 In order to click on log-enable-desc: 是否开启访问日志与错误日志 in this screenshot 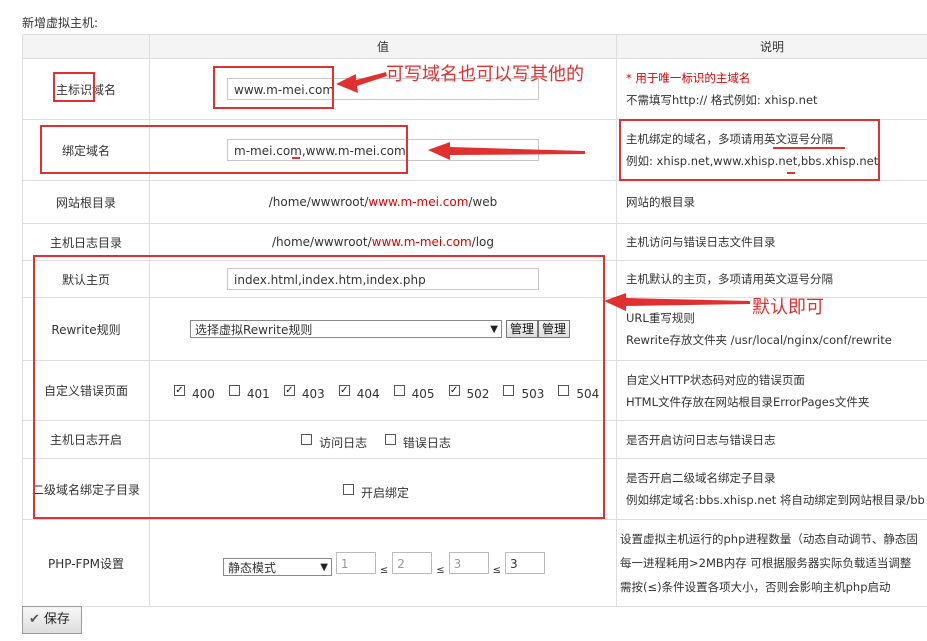, I will do `click(771, 439)`.